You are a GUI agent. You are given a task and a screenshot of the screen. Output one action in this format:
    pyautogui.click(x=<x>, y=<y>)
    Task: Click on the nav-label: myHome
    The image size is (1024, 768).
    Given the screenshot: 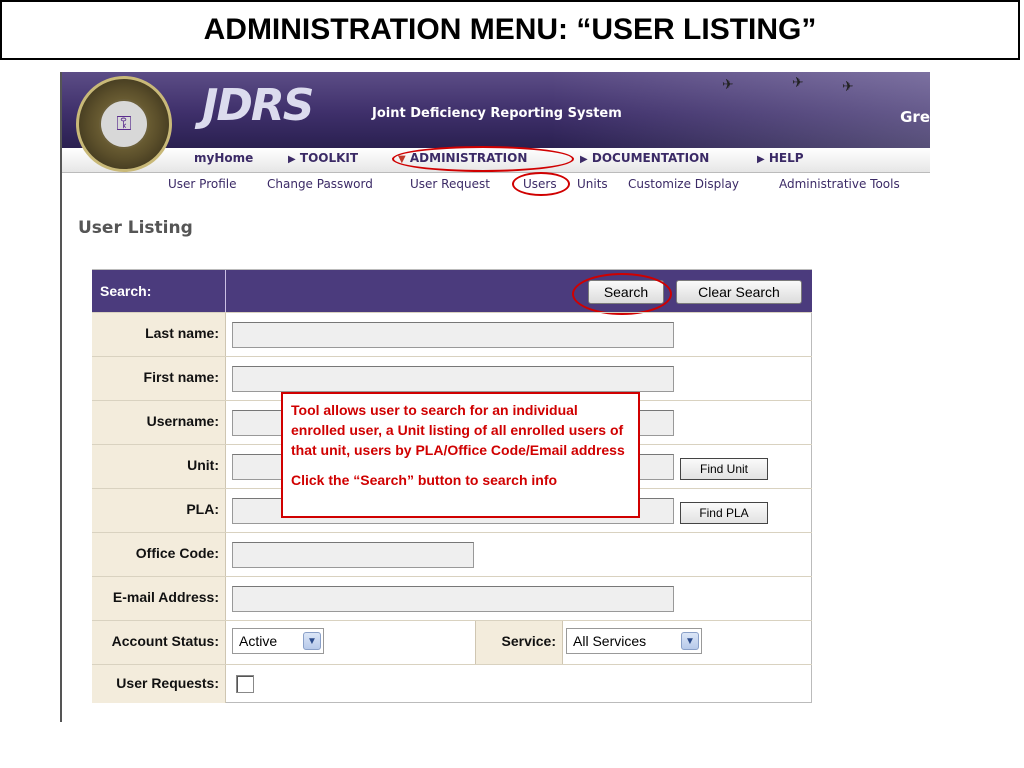 What is the action you would take?
    pyautogui.click(x=224, y=158)
    